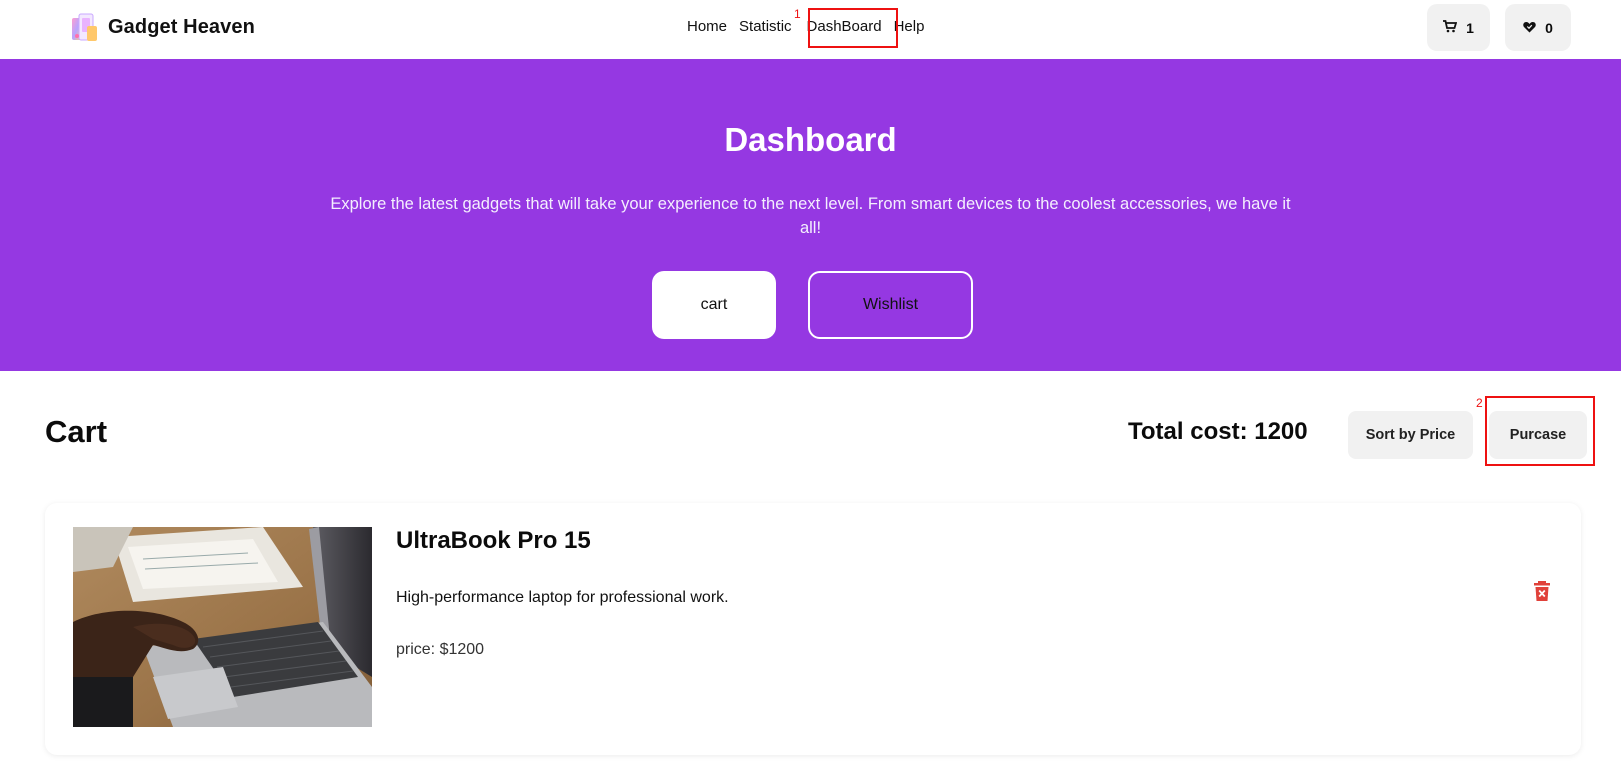 Image resolution: width=1621 pixels, height=762 pixels. What do you see at coordinates (493, 540) in the screenshot?
I see `item-name: UltraBook Pro 15` at bounding box center [493, 540].